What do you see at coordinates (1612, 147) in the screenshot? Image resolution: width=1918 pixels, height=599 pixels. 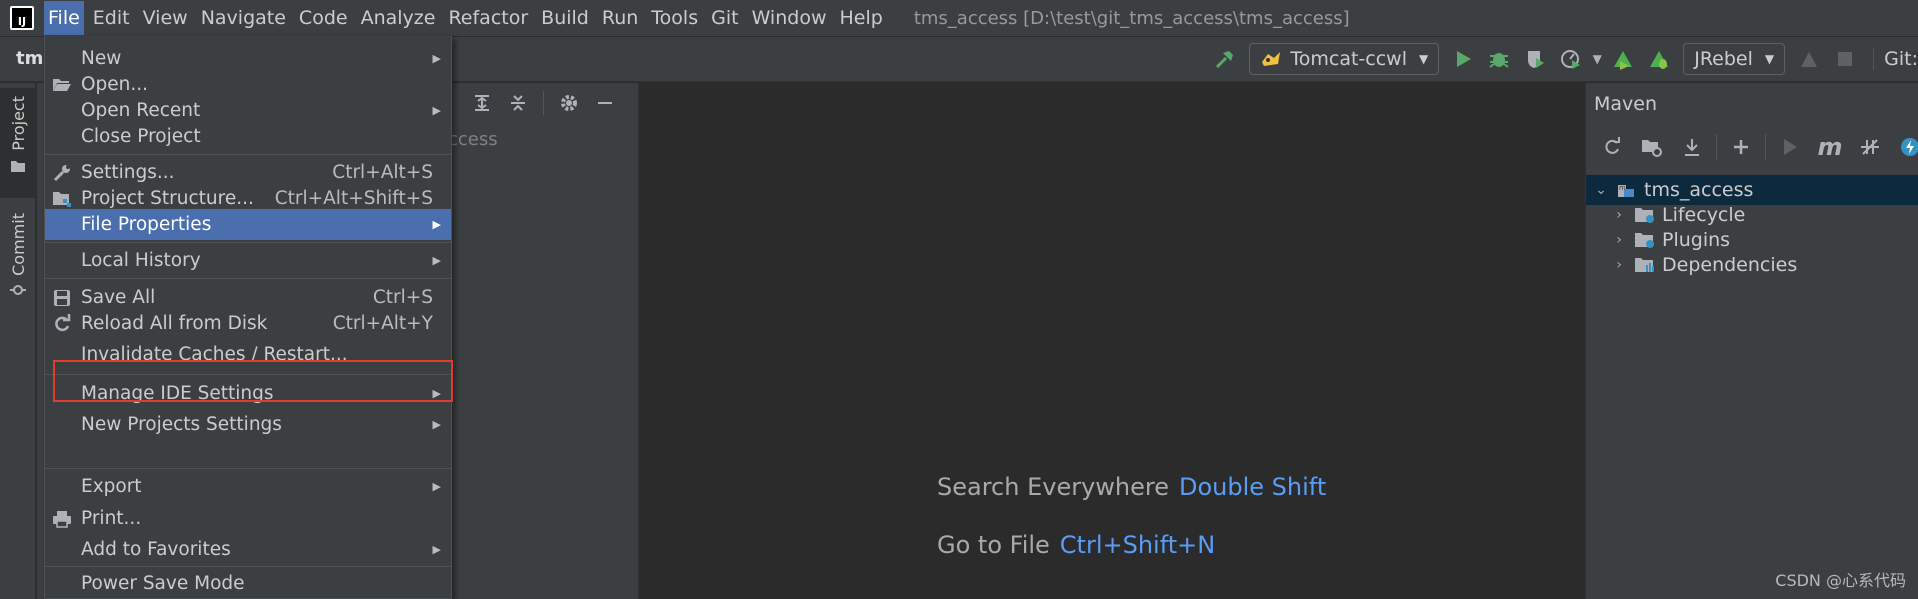 I see `reload-icon` at bounding box center [1612, 147].